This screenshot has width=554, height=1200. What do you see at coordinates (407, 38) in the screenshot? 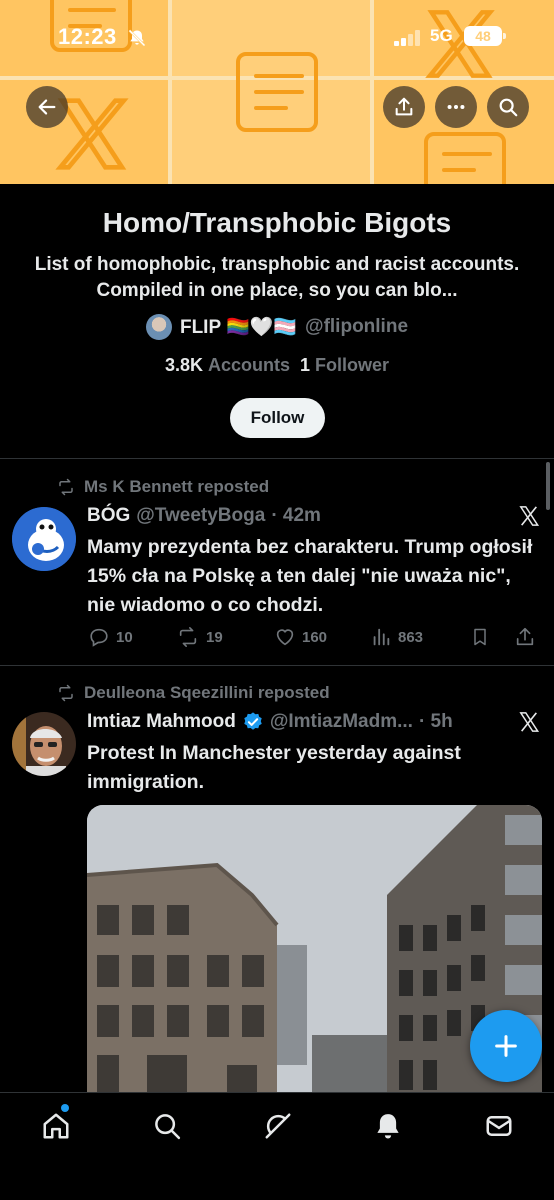
I see `signal-icon` at bounding box center [407, 38].